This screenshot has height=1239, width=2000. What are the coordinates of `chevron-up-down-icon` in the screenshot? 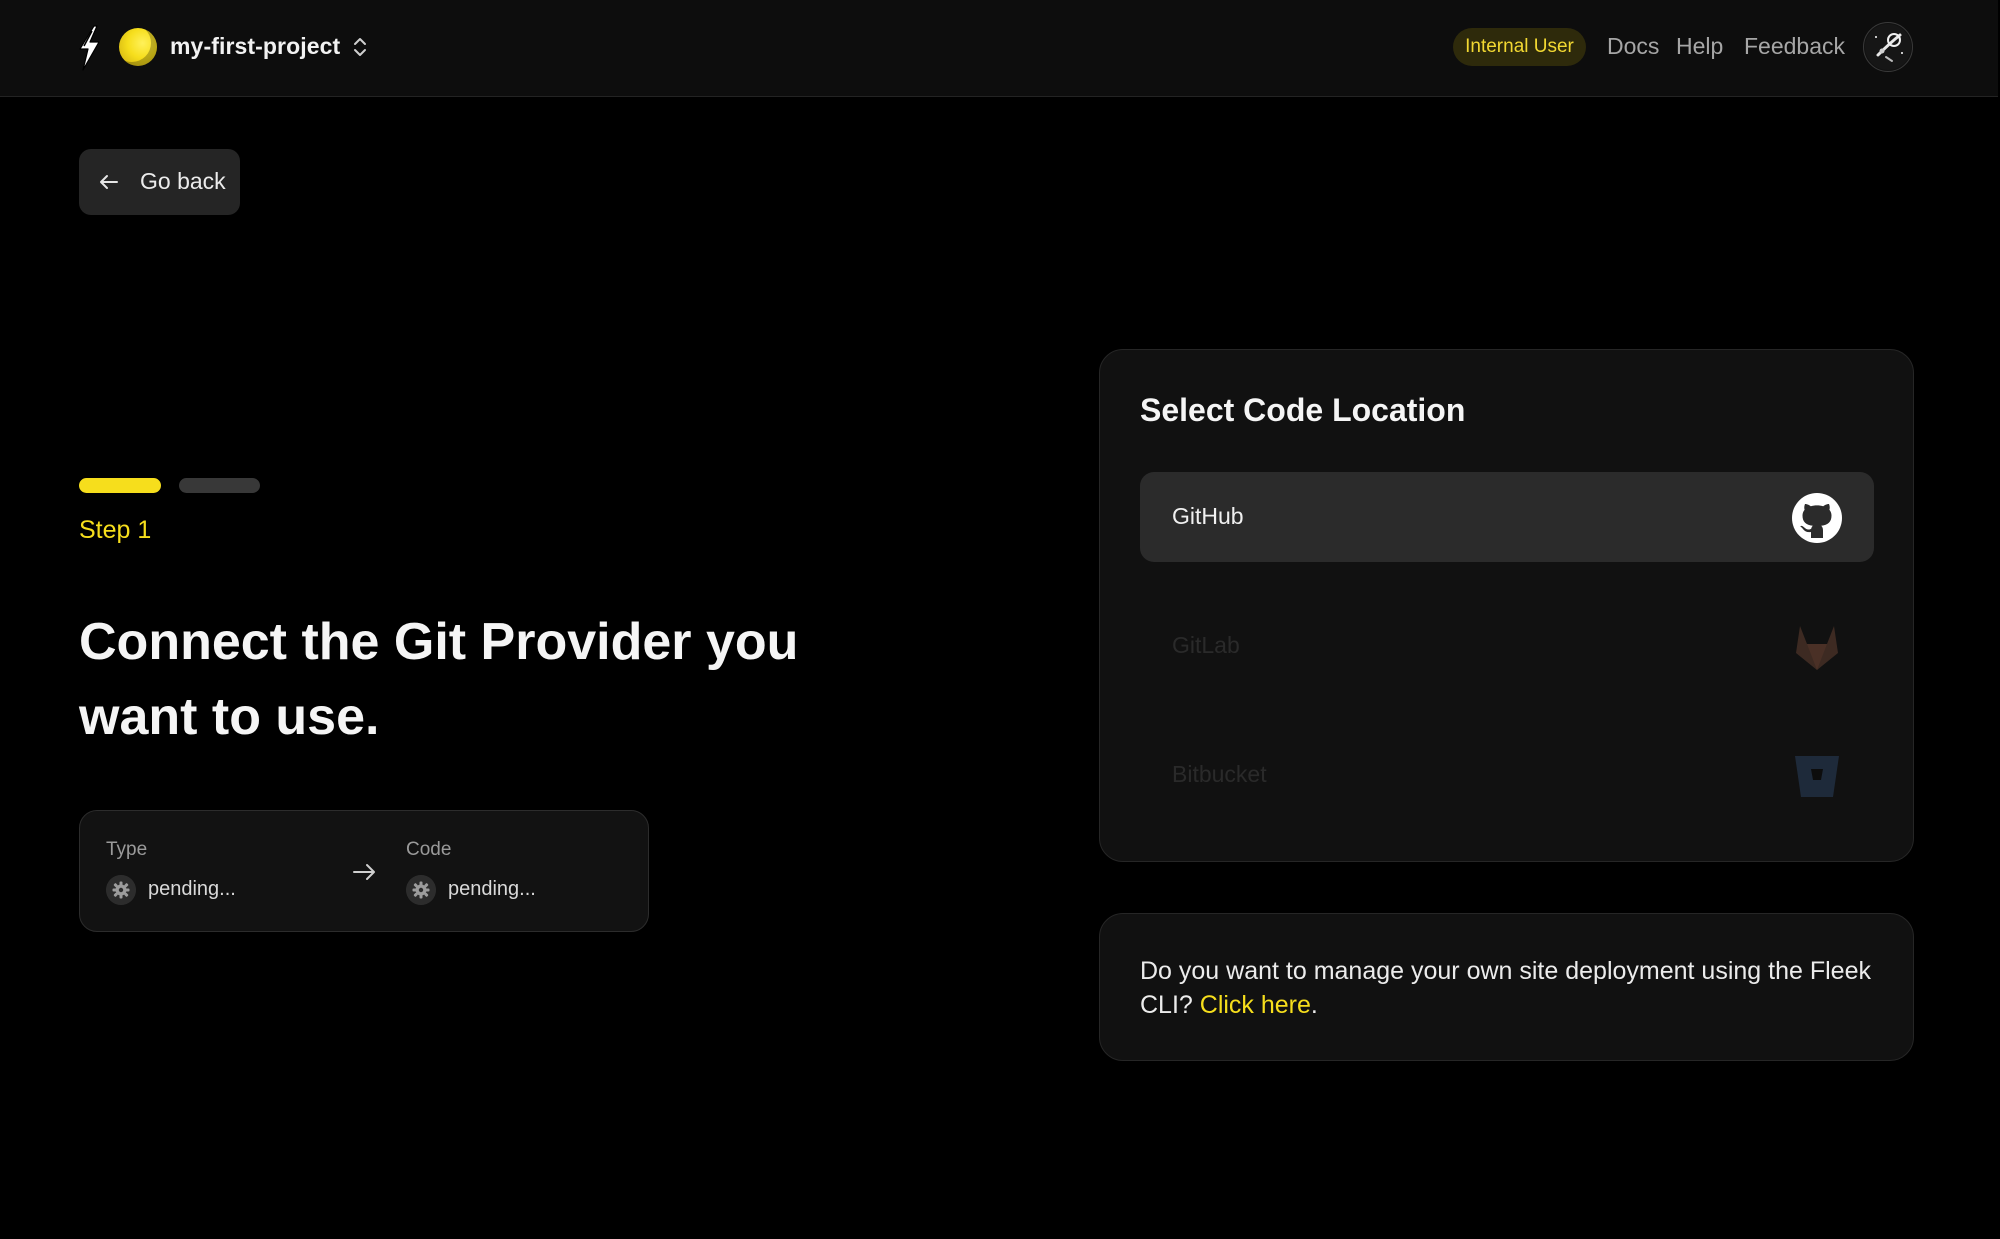 It's located at (360, 47).